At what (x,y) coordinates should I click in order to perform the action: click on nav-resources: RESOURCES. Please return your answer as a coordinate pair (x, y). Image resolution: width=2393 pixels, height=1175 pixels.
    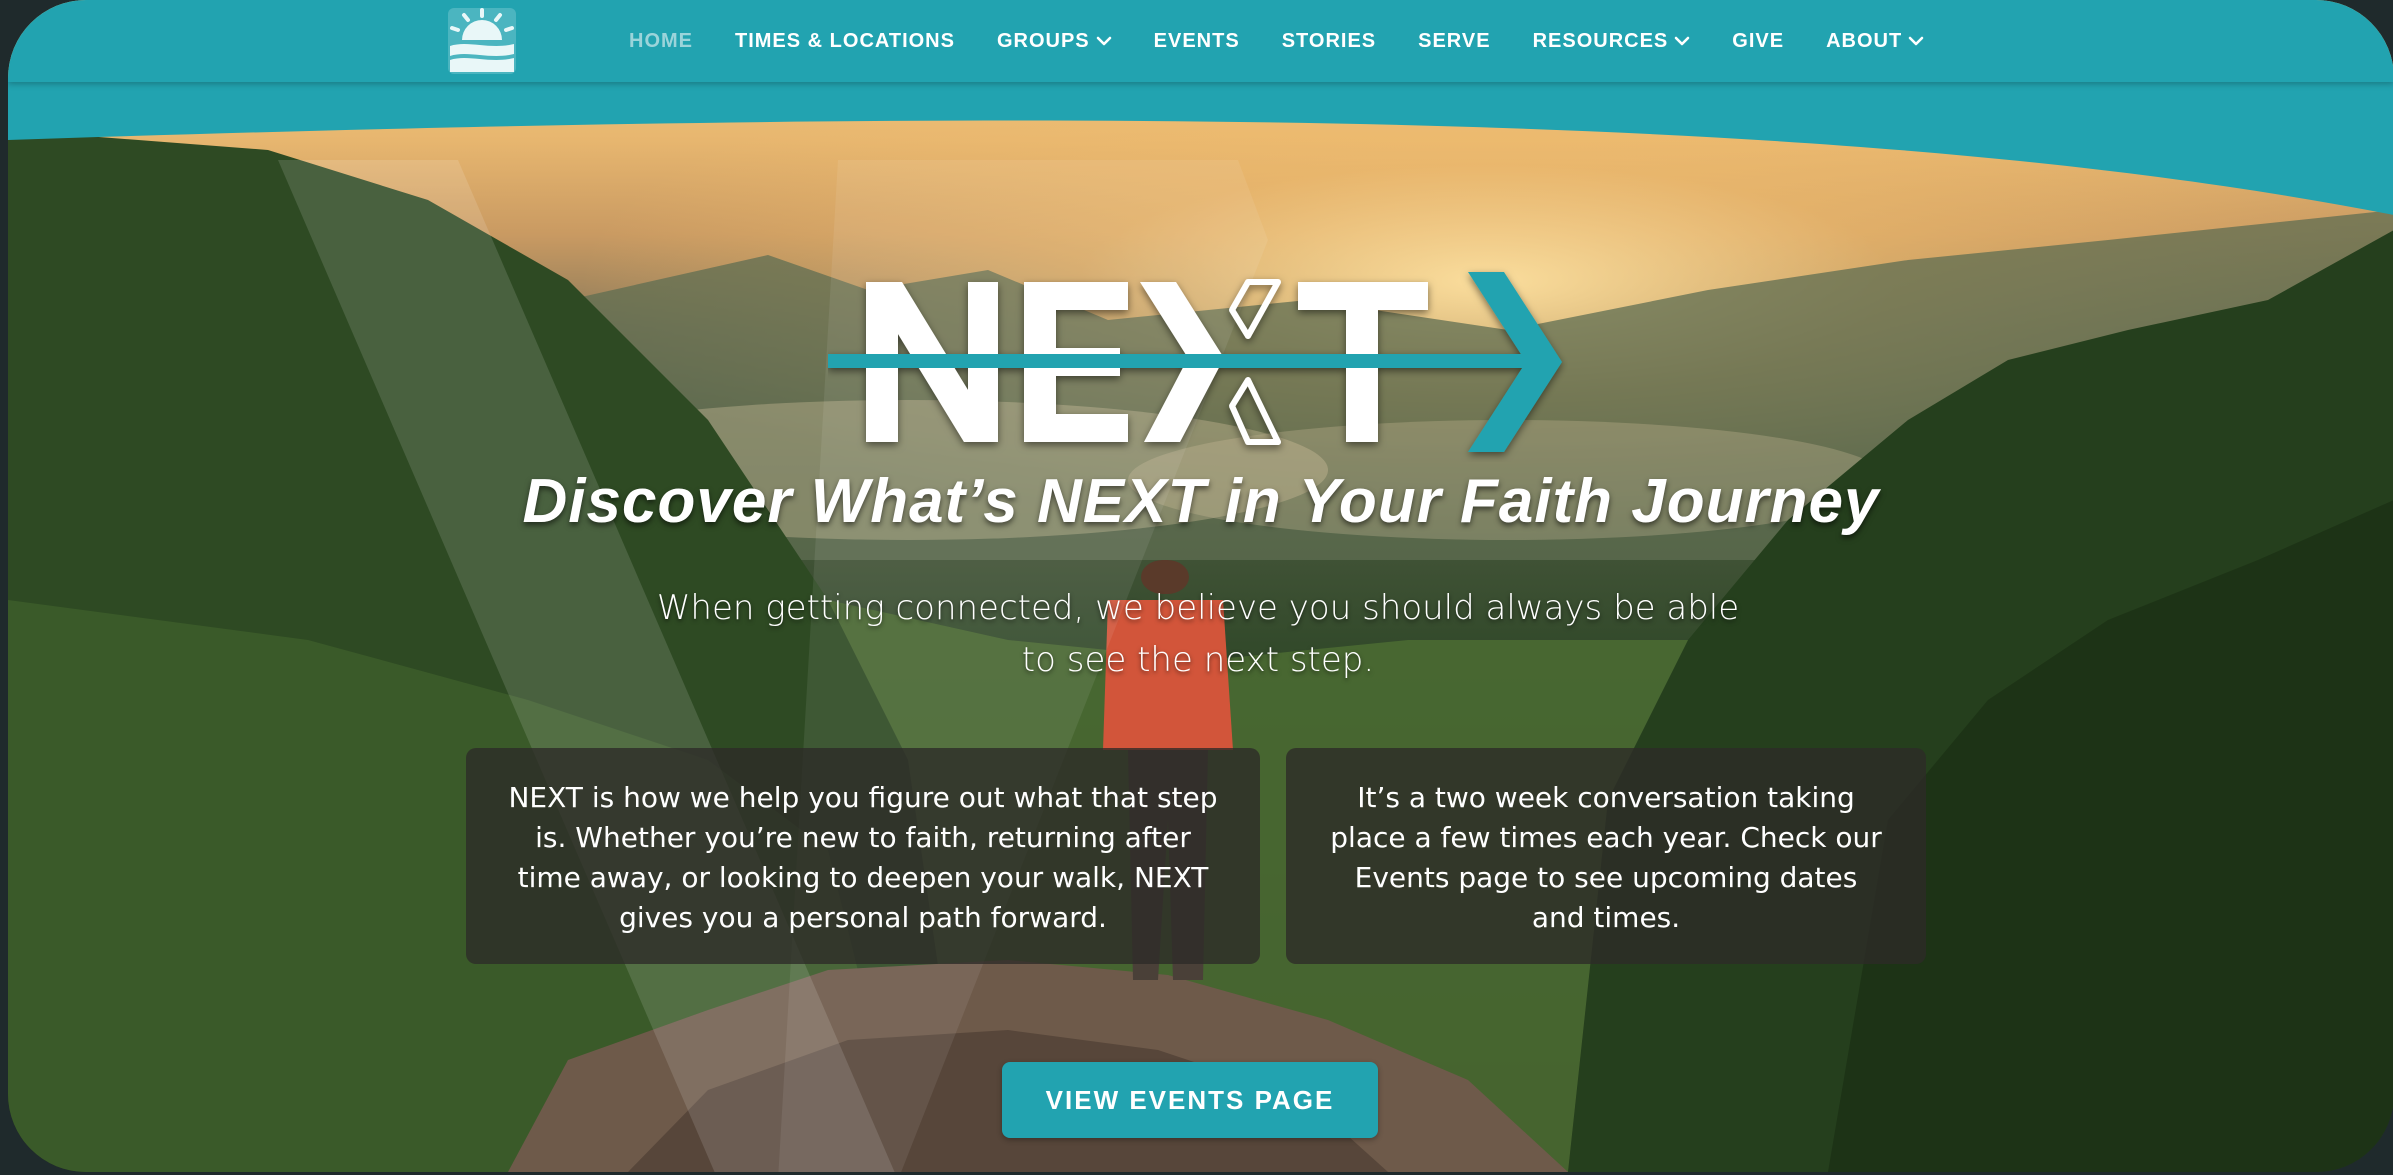
    Looking at the image, I should click on (1612, 41).